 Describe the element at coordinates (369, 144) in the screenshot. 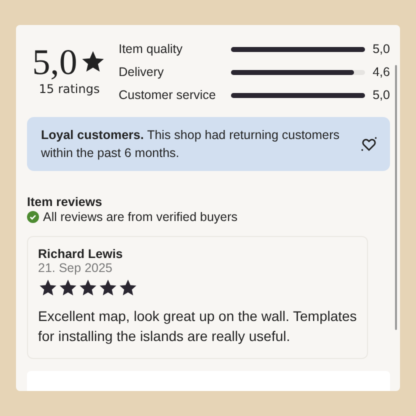

I see `heart-sparkle-icon` at that location.